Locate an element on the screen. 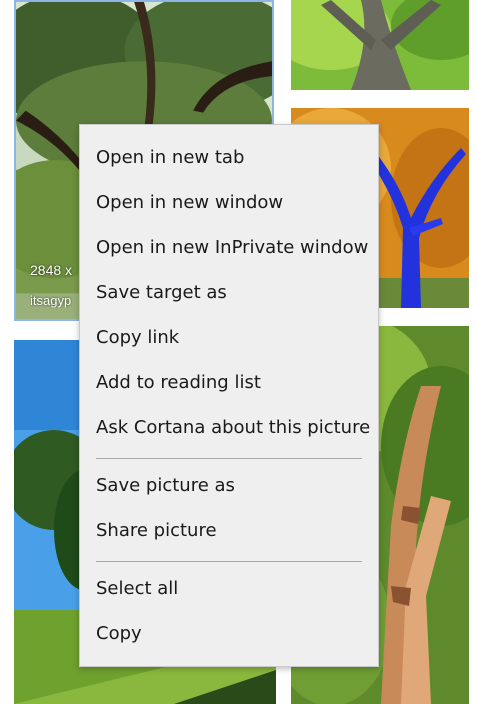 This screenshot has height=704, width=477. tree-photo is located at coordinates (380, 45).